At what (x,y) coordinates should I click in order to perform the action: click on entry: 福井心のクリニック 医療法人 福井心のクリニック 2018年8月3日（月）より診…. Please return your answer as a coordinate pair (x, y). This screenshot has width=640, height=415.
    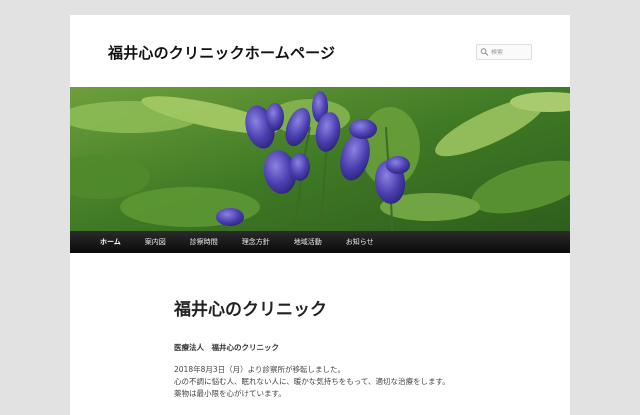
    Looking at the image, I should click on (339, 347).